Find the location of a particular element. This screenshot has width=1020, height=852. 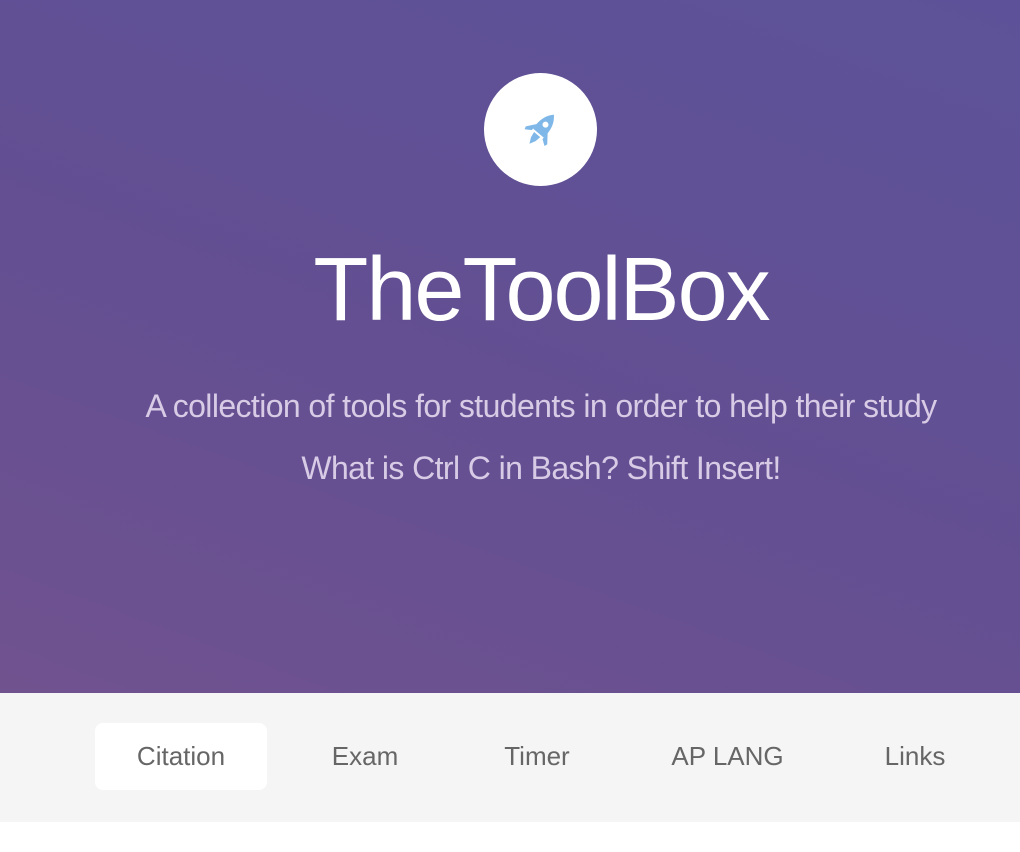

tab-timer: Timer is located at coordinates (537, 756).